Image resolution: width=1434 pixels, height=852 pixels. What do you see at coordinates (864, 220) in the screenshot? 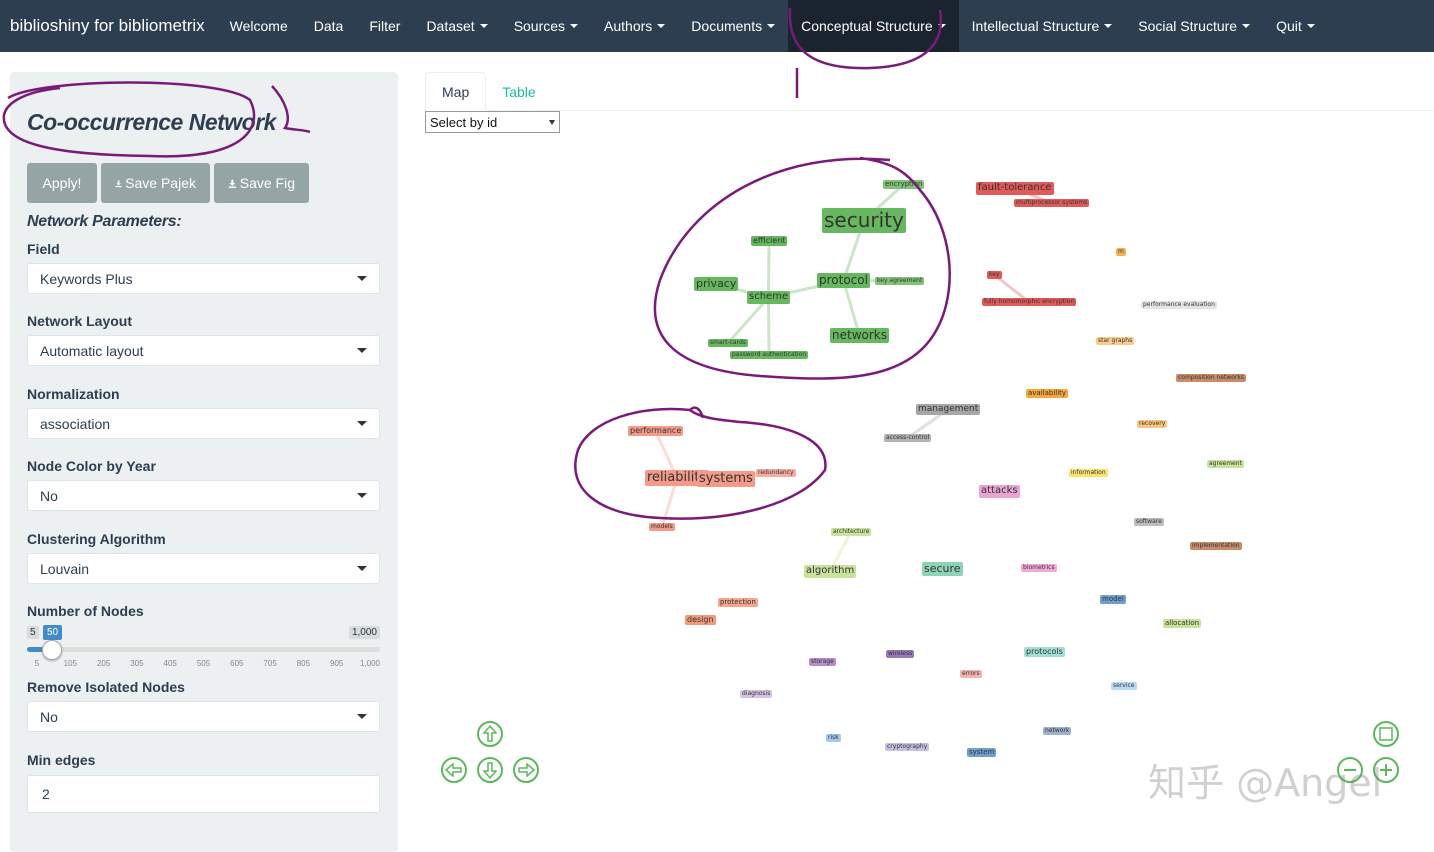
I see `network-node: security` at bounding box center [864, 220].